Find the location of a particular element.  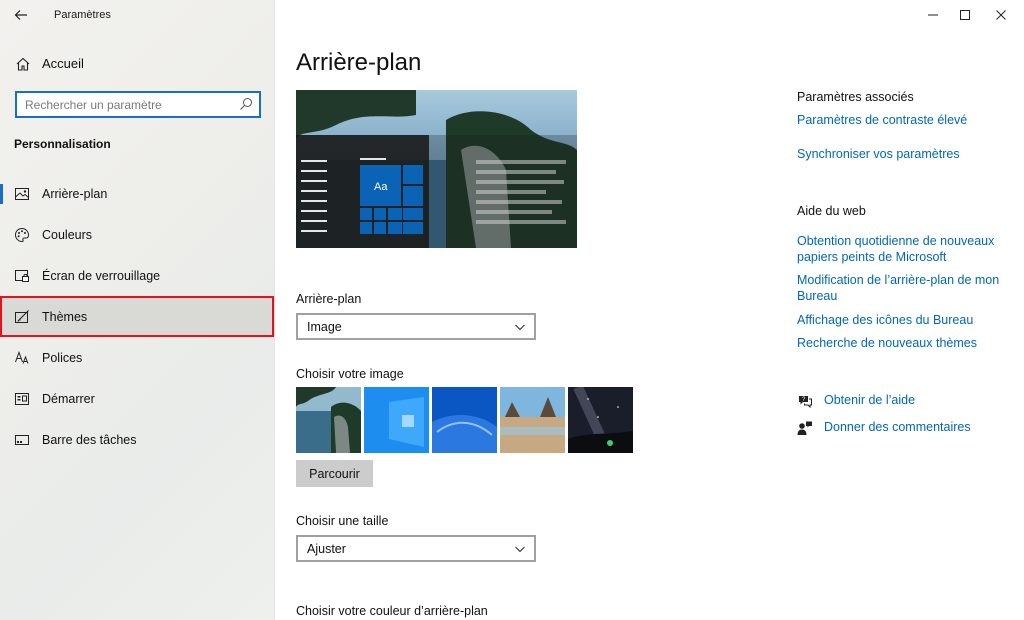

dropdown-value: Image is located at coordinates (324, 327).